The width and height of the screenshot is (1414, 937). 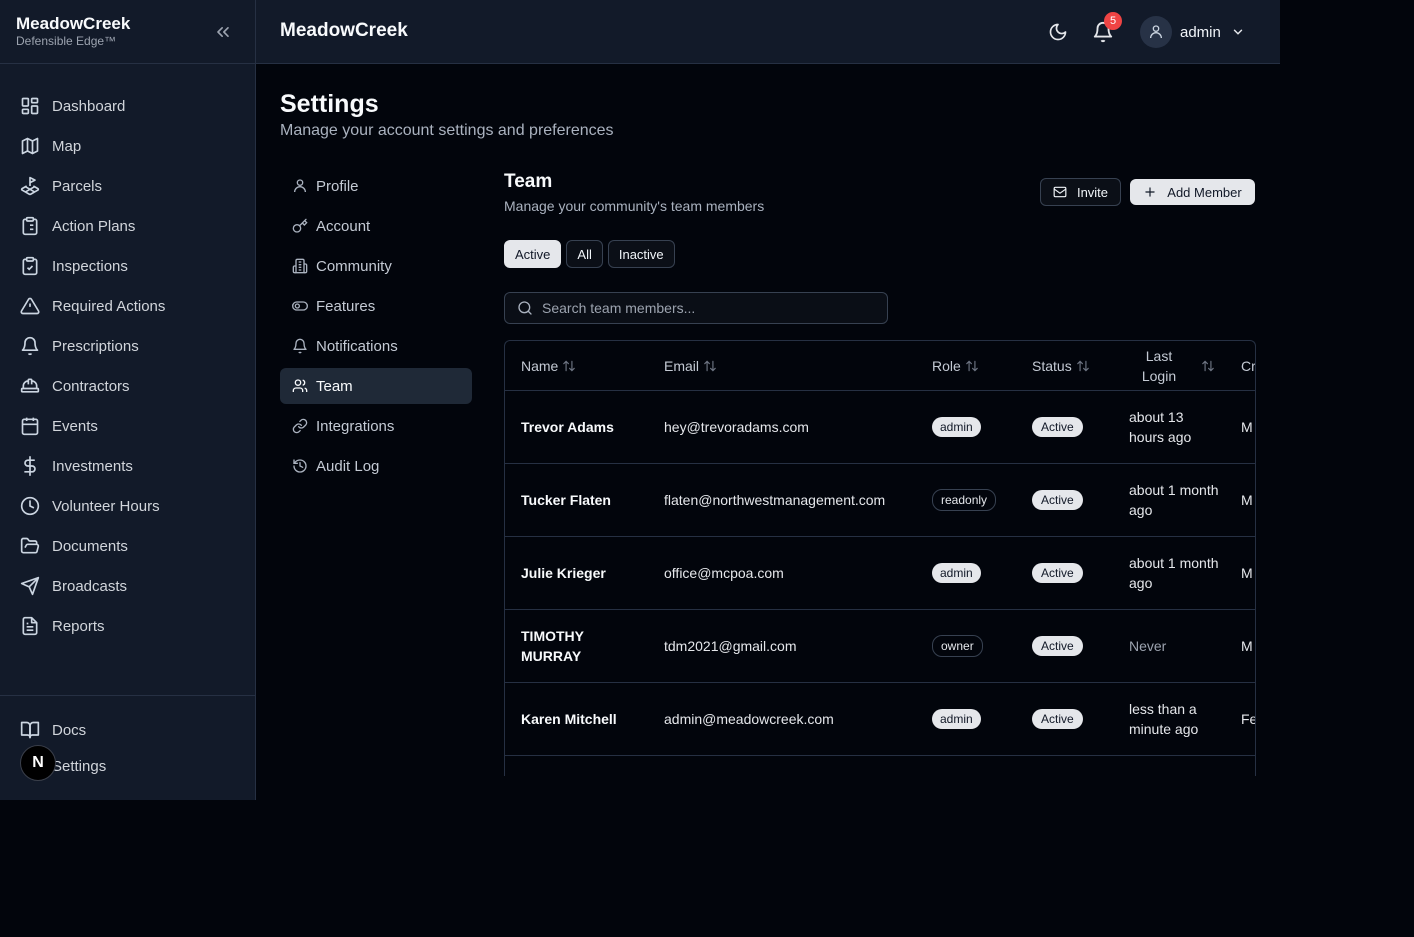 What do you see at coordinates (1174, 573) in the screenshot?
I see `last-login: about 1 month ago` at bounding box center [1174, 573].